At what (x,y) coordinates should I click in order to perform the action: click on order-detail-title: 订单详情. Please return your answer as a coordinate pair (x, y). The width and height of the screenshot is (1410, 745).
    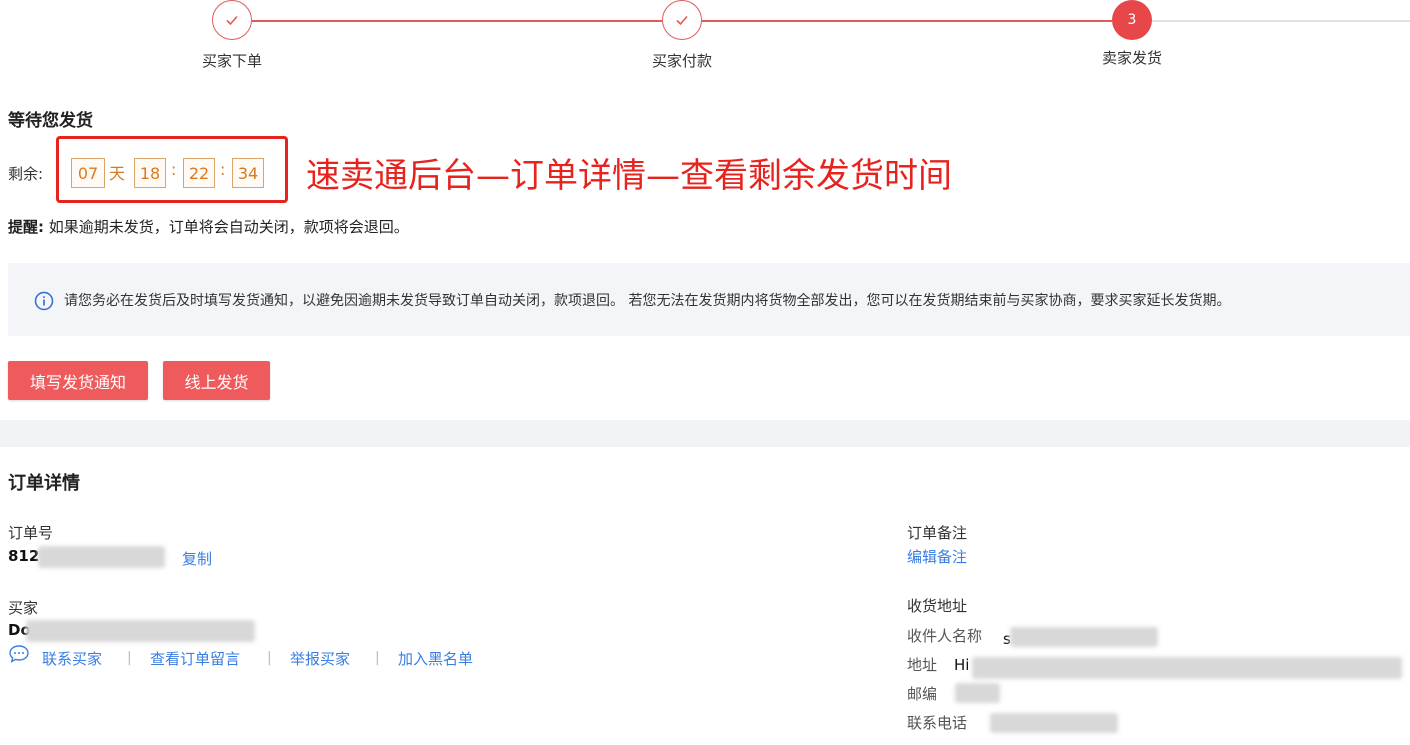
    Looking at the image, I should click on (44, 483).